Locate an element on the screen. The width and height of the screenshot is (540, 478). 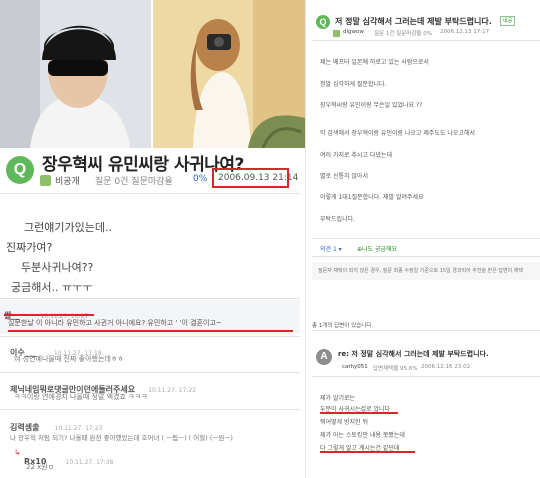
question-stats: 질문 0건 질문마감율 is located at coordinates (134, 182).